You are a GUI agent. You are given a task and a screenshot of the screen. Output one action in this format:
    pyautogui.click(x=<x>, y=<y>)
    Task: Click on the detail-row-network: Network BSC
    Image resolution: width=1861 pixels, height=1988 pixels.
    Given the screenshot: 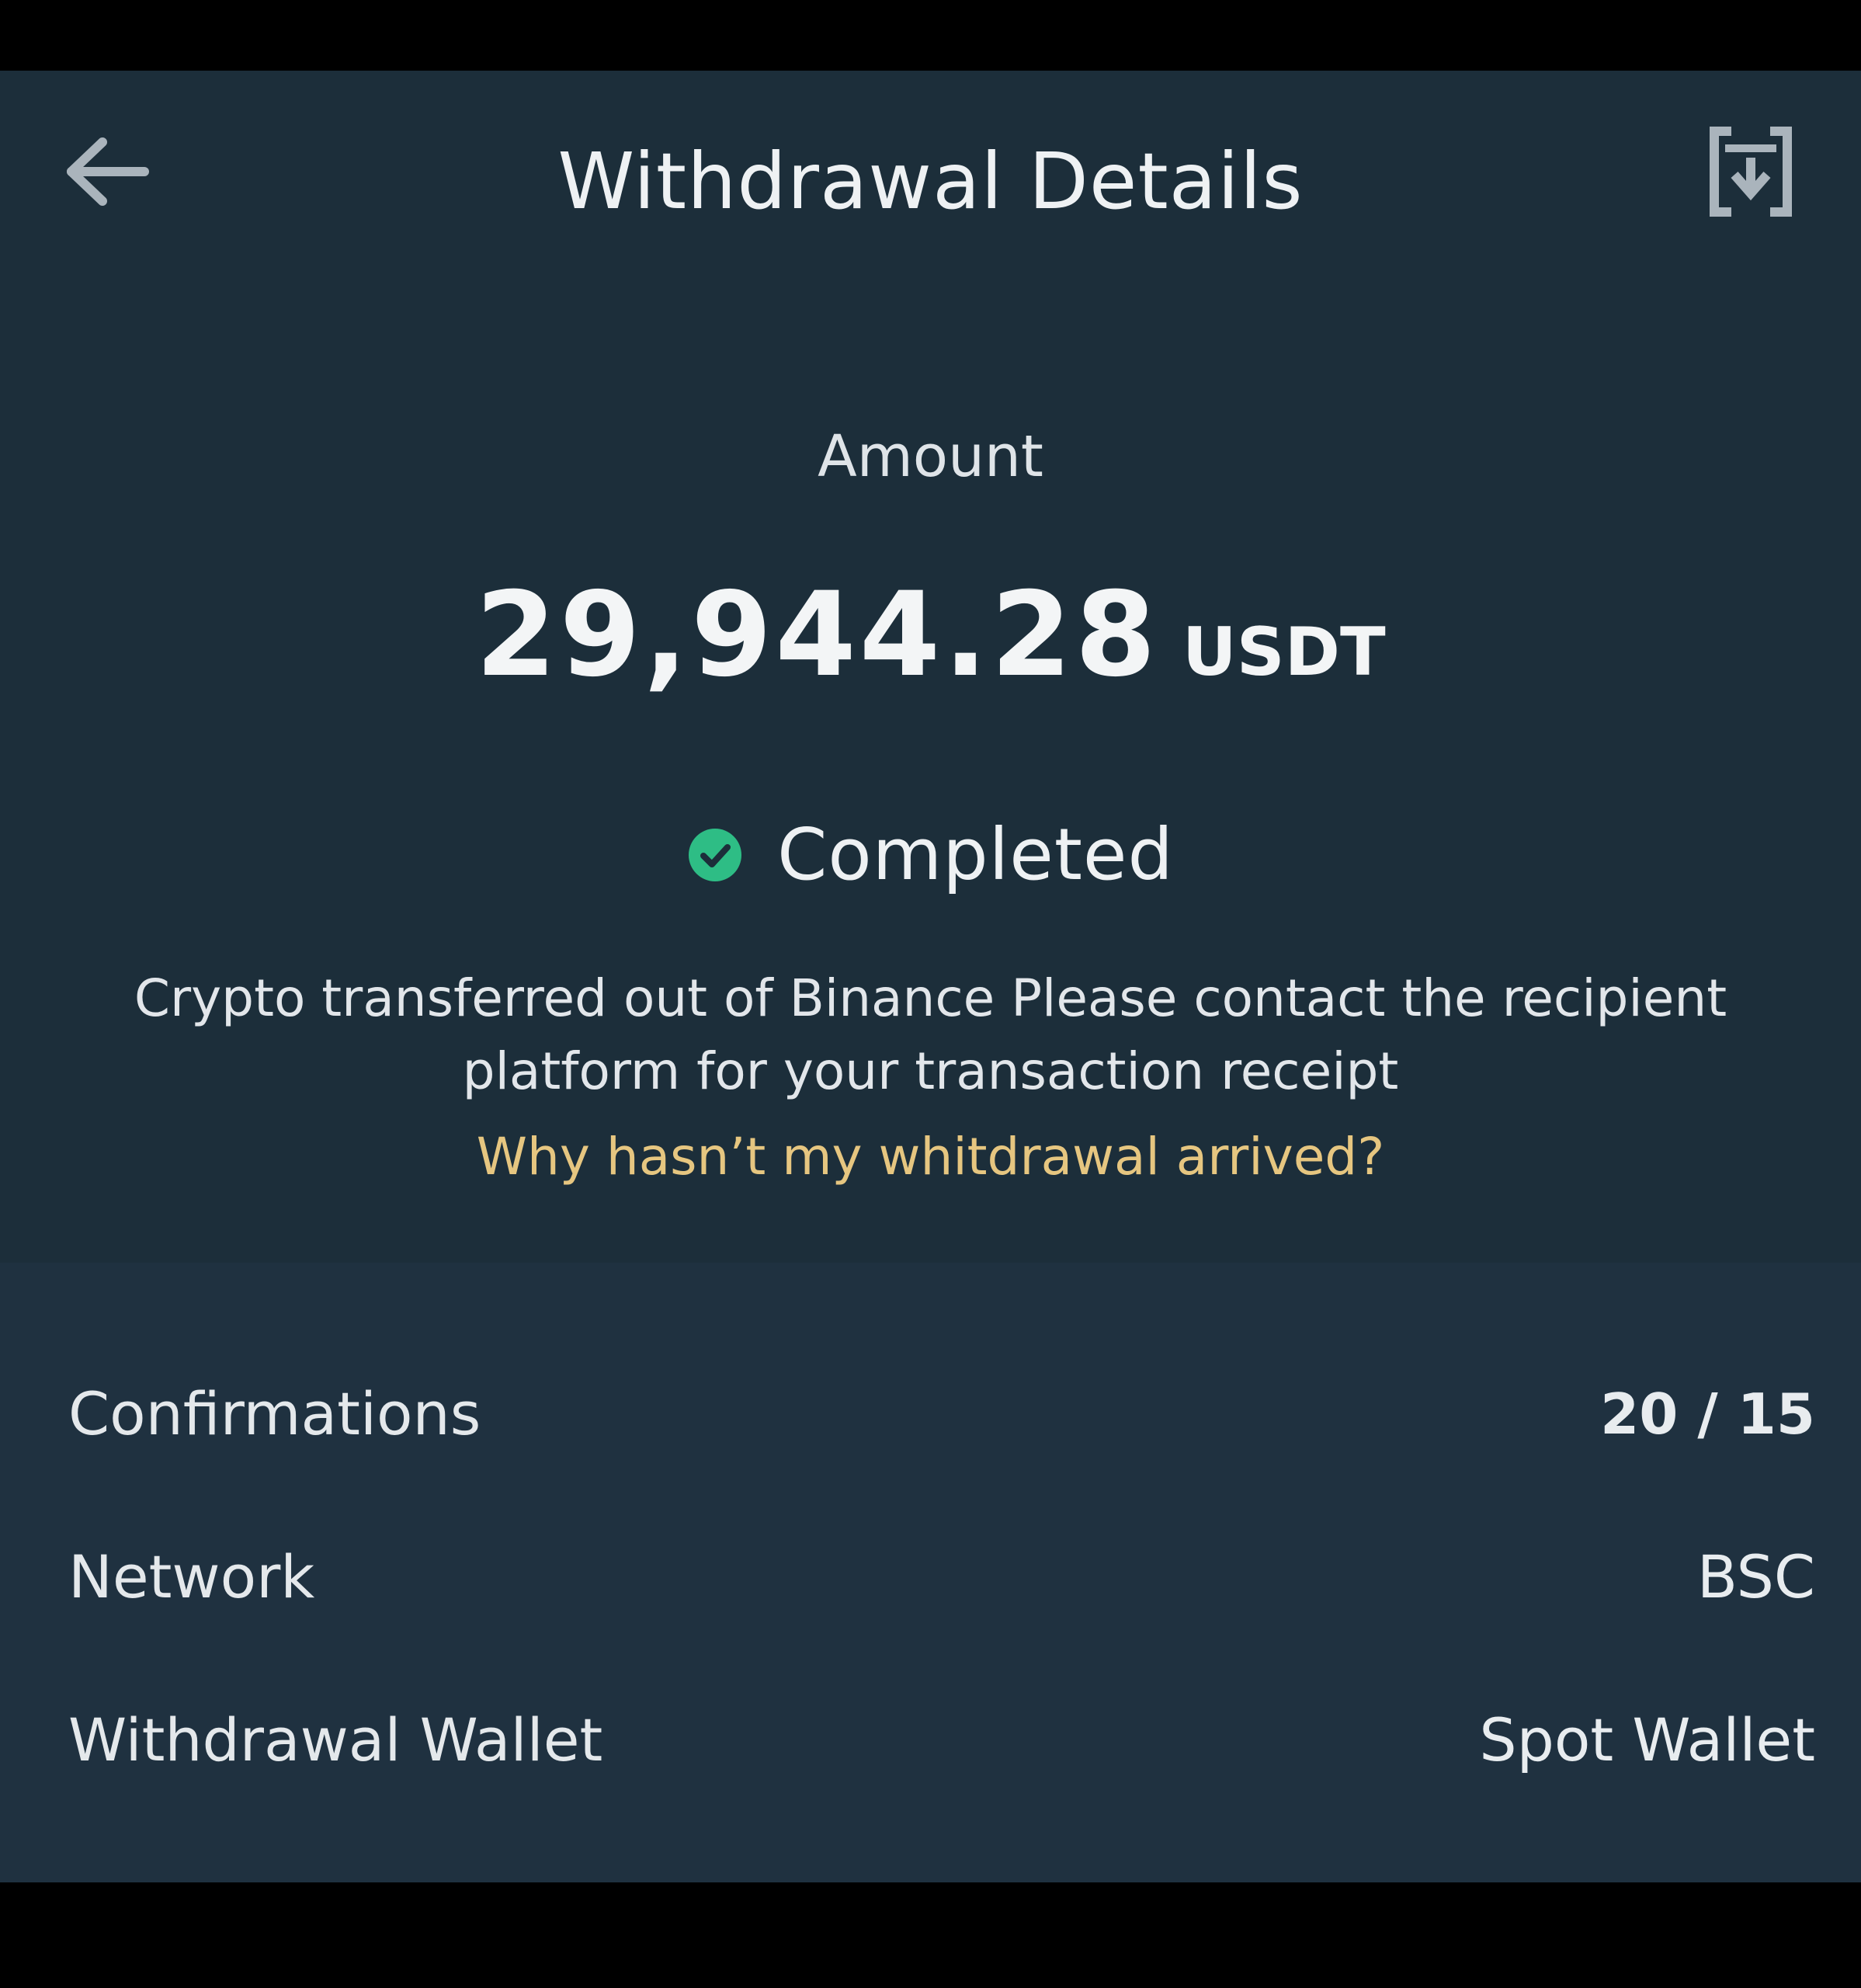 What is the action you would take?
    pyautogui.click(x=941, y=1577)
    